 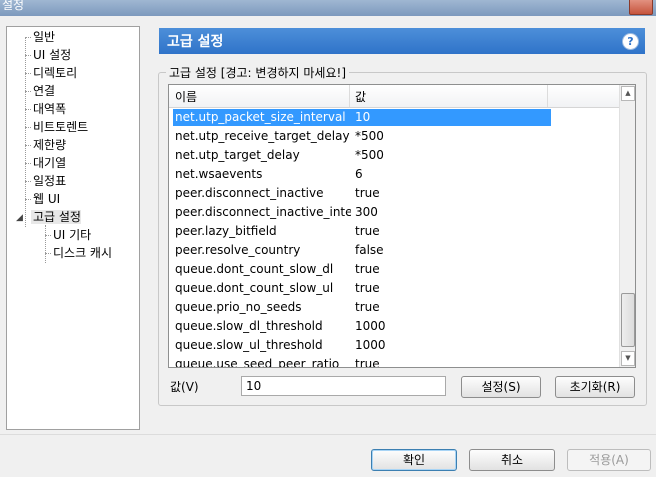 What do you see at coordinates (394, 288) in the screenshot?
I see `table-row: queue.dont_count_slow_ul true` at bounding box center [394, 288].